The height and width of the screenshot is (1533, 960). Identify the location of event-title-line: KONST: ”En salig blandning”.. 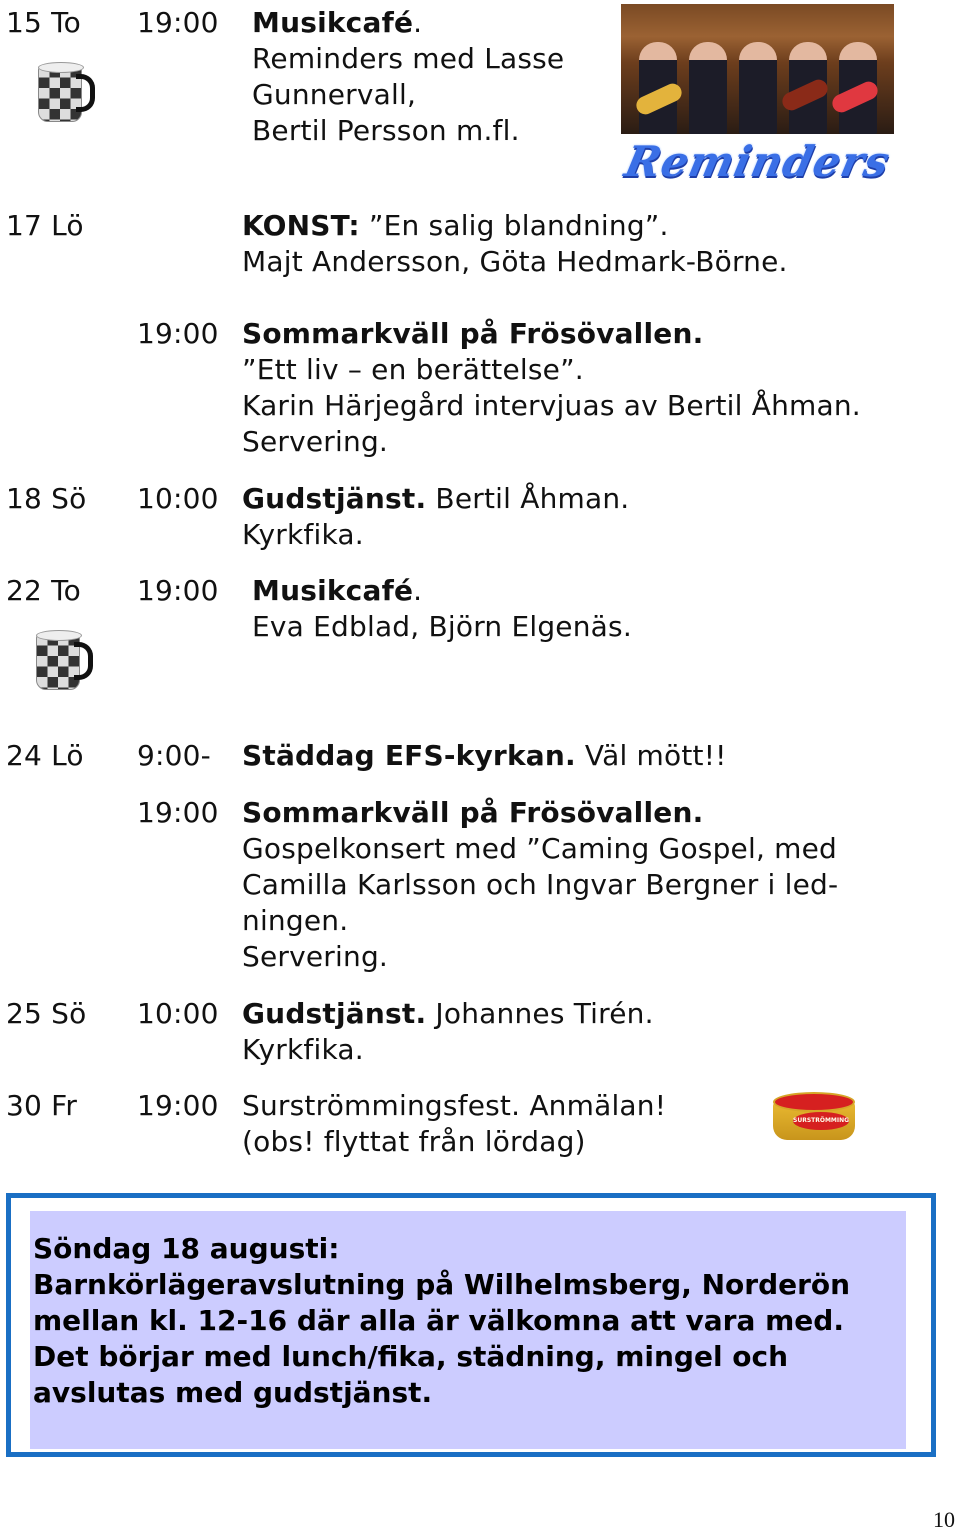
(455, 226).